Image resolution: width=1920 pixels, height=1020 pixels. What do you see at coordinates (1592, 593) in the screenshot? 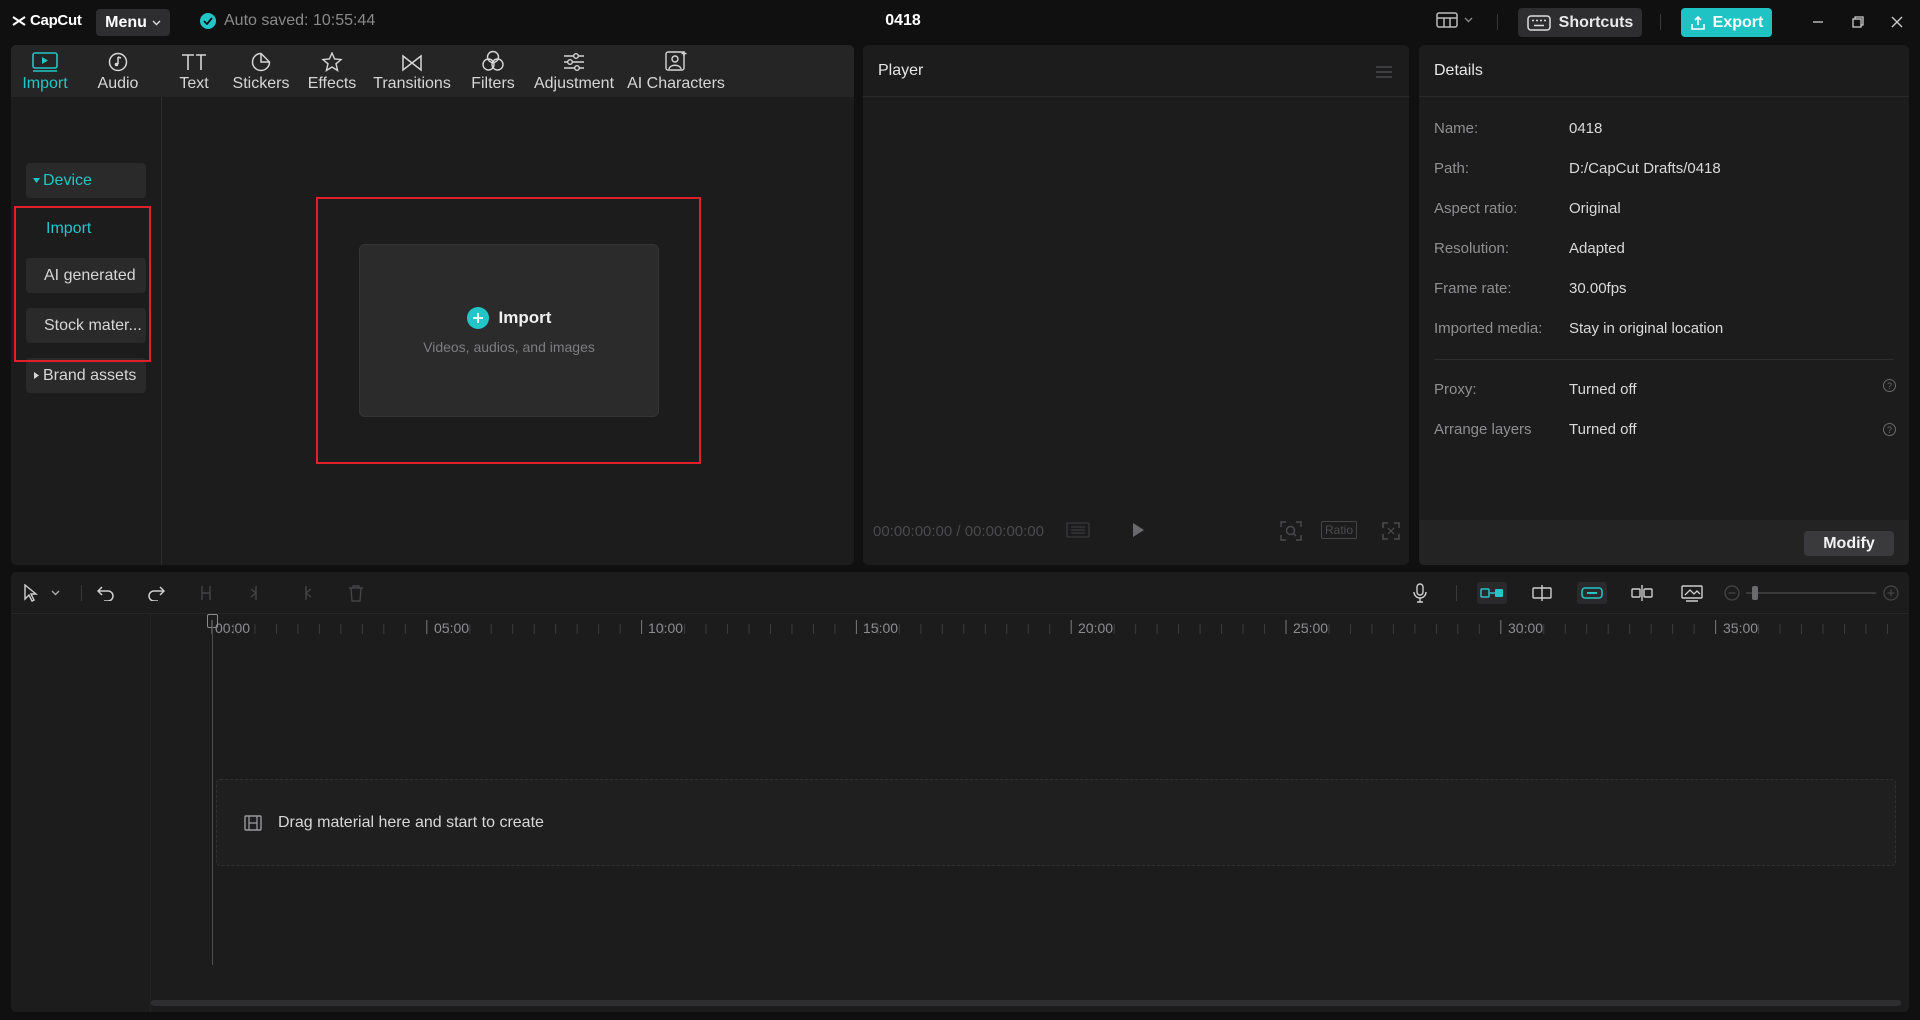
I see `linkage-button` at bounding box center [1592, 593].